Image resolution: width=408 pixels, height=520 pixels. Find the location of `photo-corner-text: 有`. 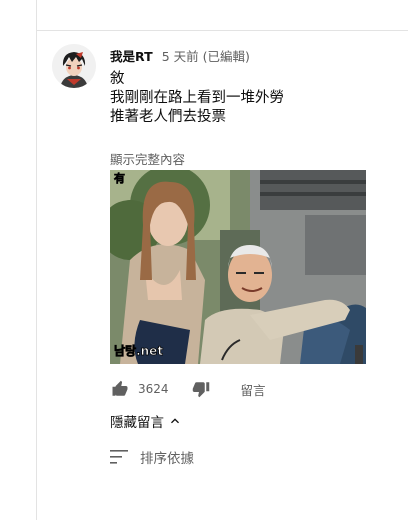

photo-corner-text: 有 is located at coordinates (119, 178).